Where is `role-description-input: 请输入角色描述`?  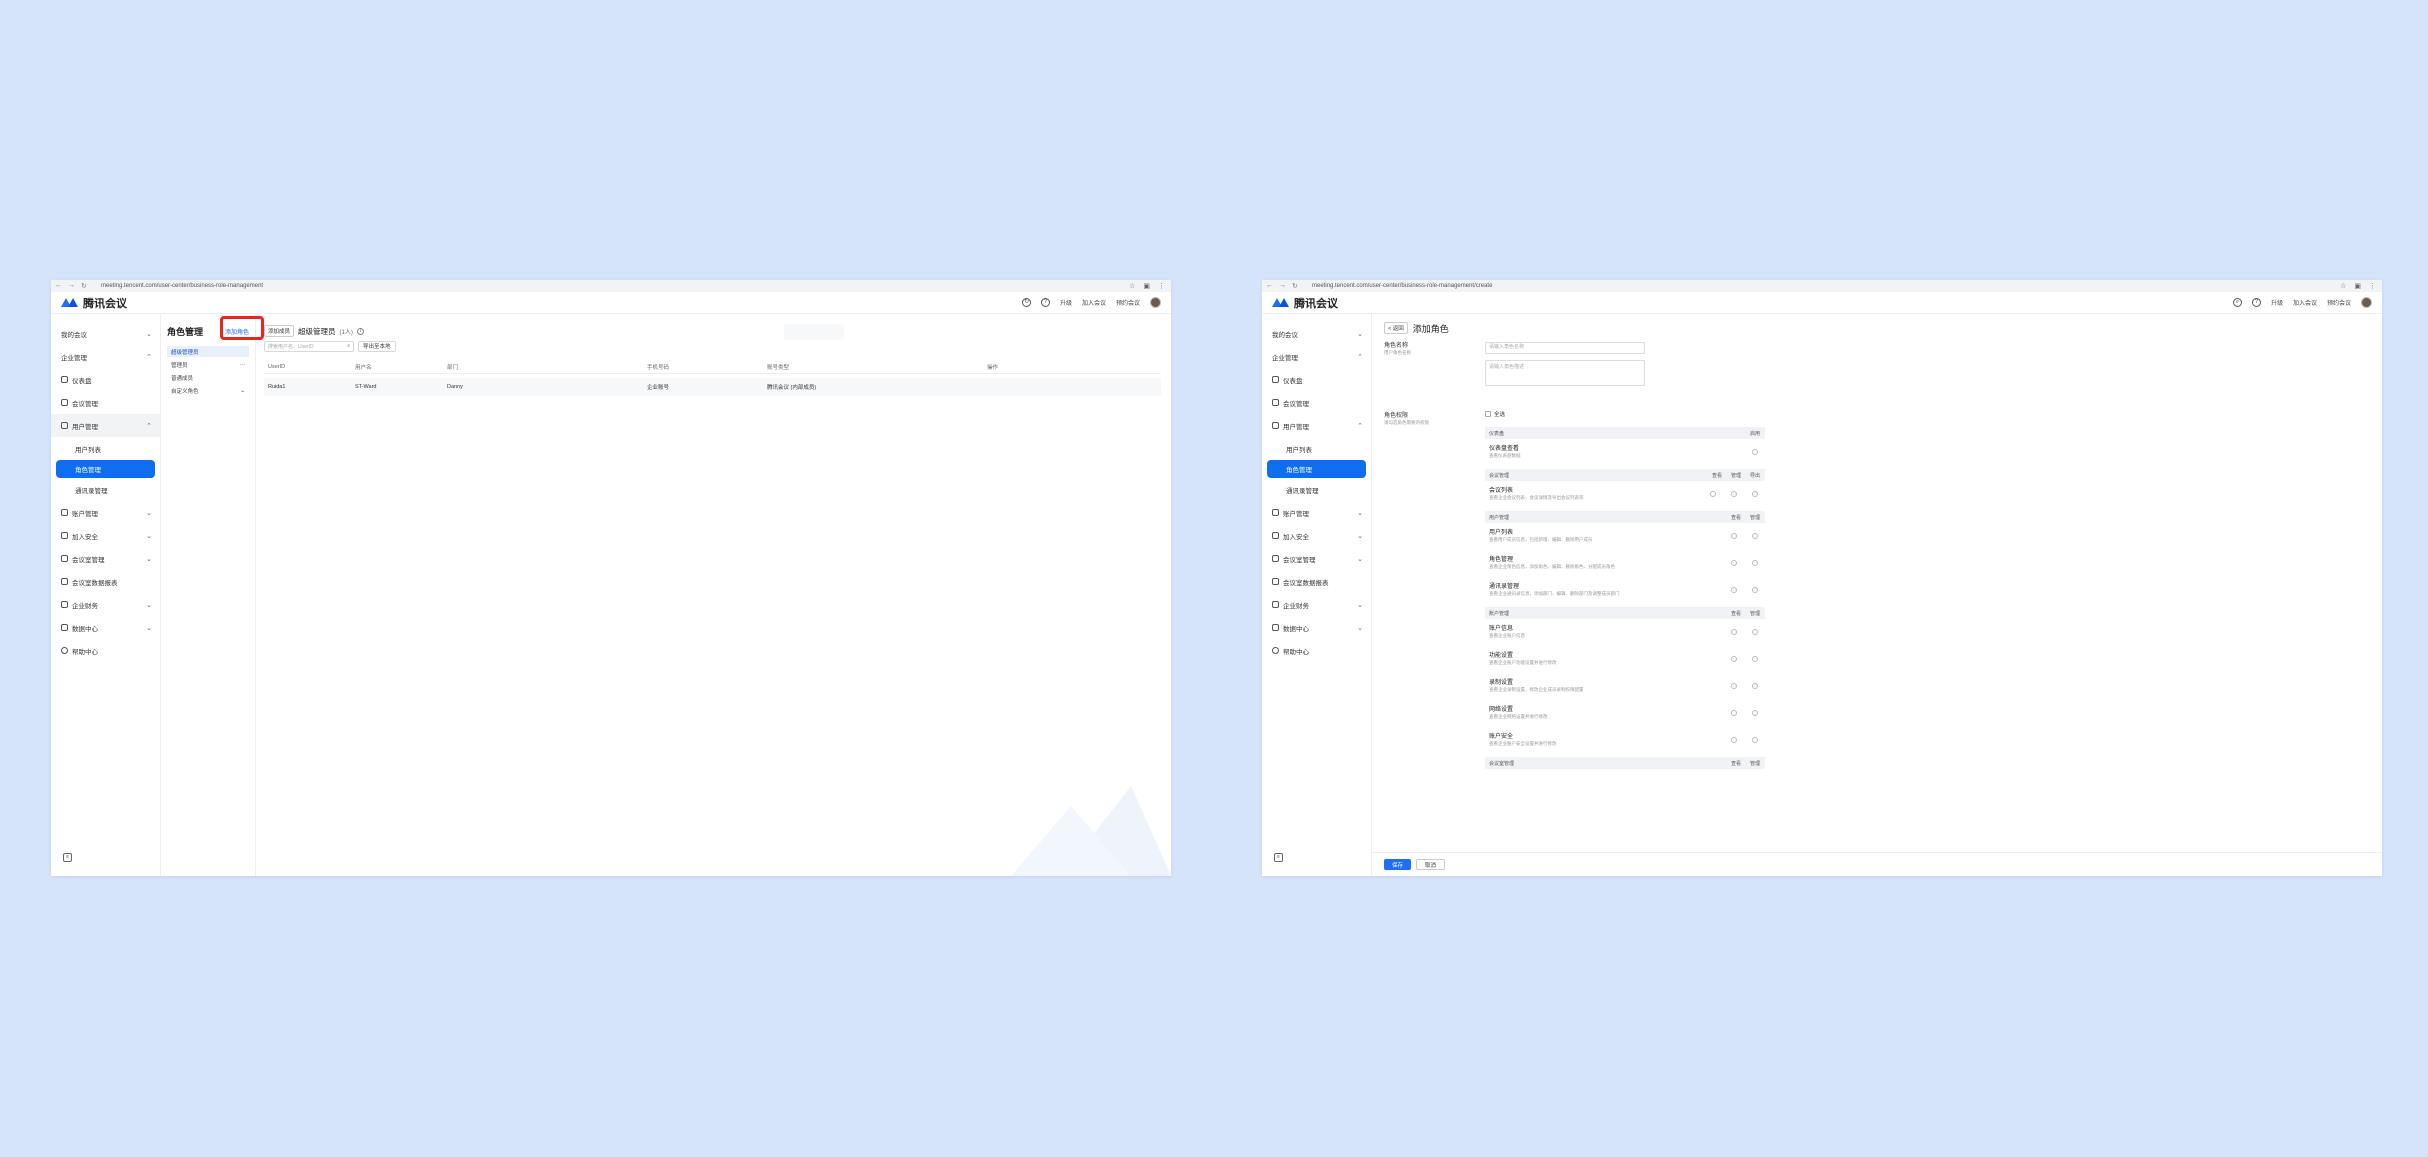
role-description-input: 请输入角色描述 is located at coordinates (1565, 373).